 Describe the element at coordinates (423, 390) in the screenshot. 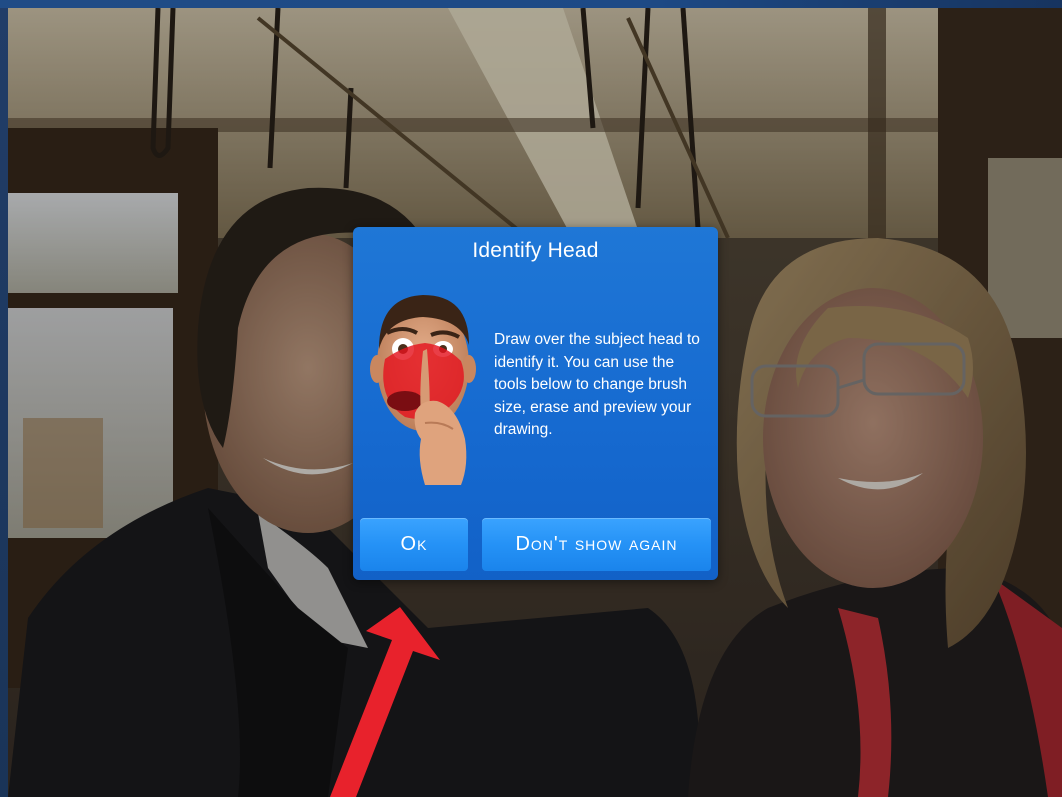

I see `head-highlight-illustration` at that location.